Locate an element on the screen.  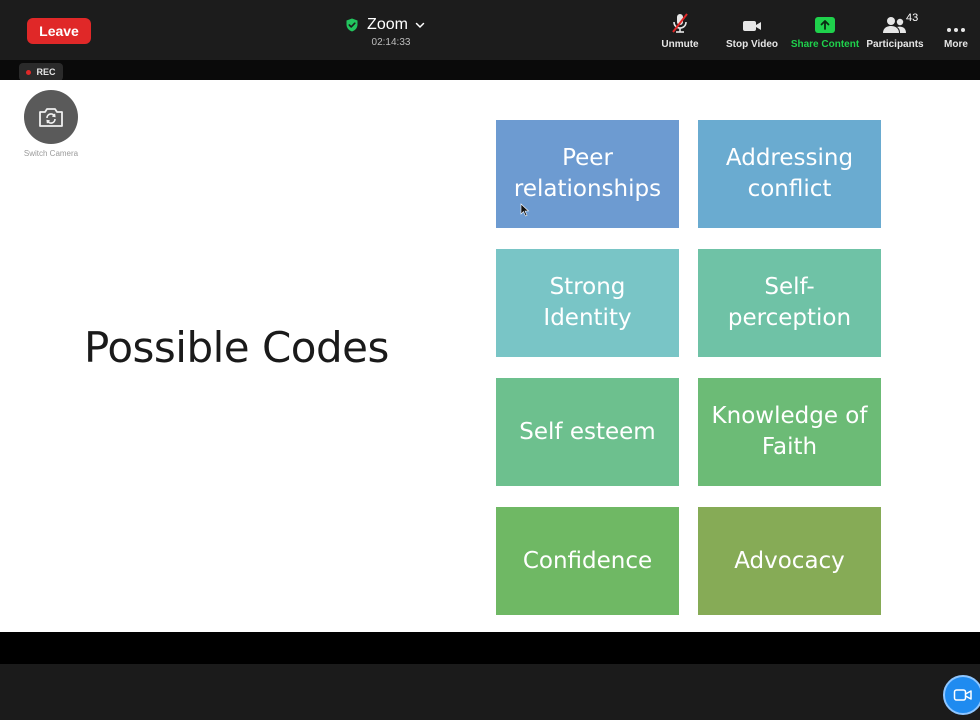
stop-video-button: Stop Video is located at coordinates (752, 33).